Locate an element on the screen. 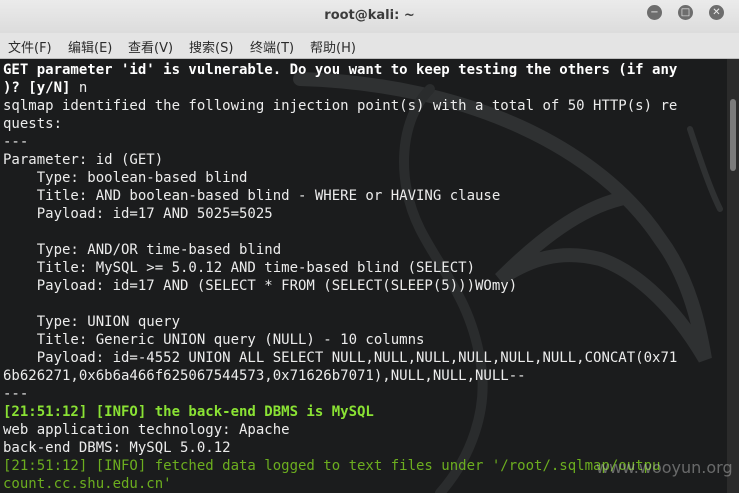  menu-search: 搜索(S) is located at coordinates (211, 46).